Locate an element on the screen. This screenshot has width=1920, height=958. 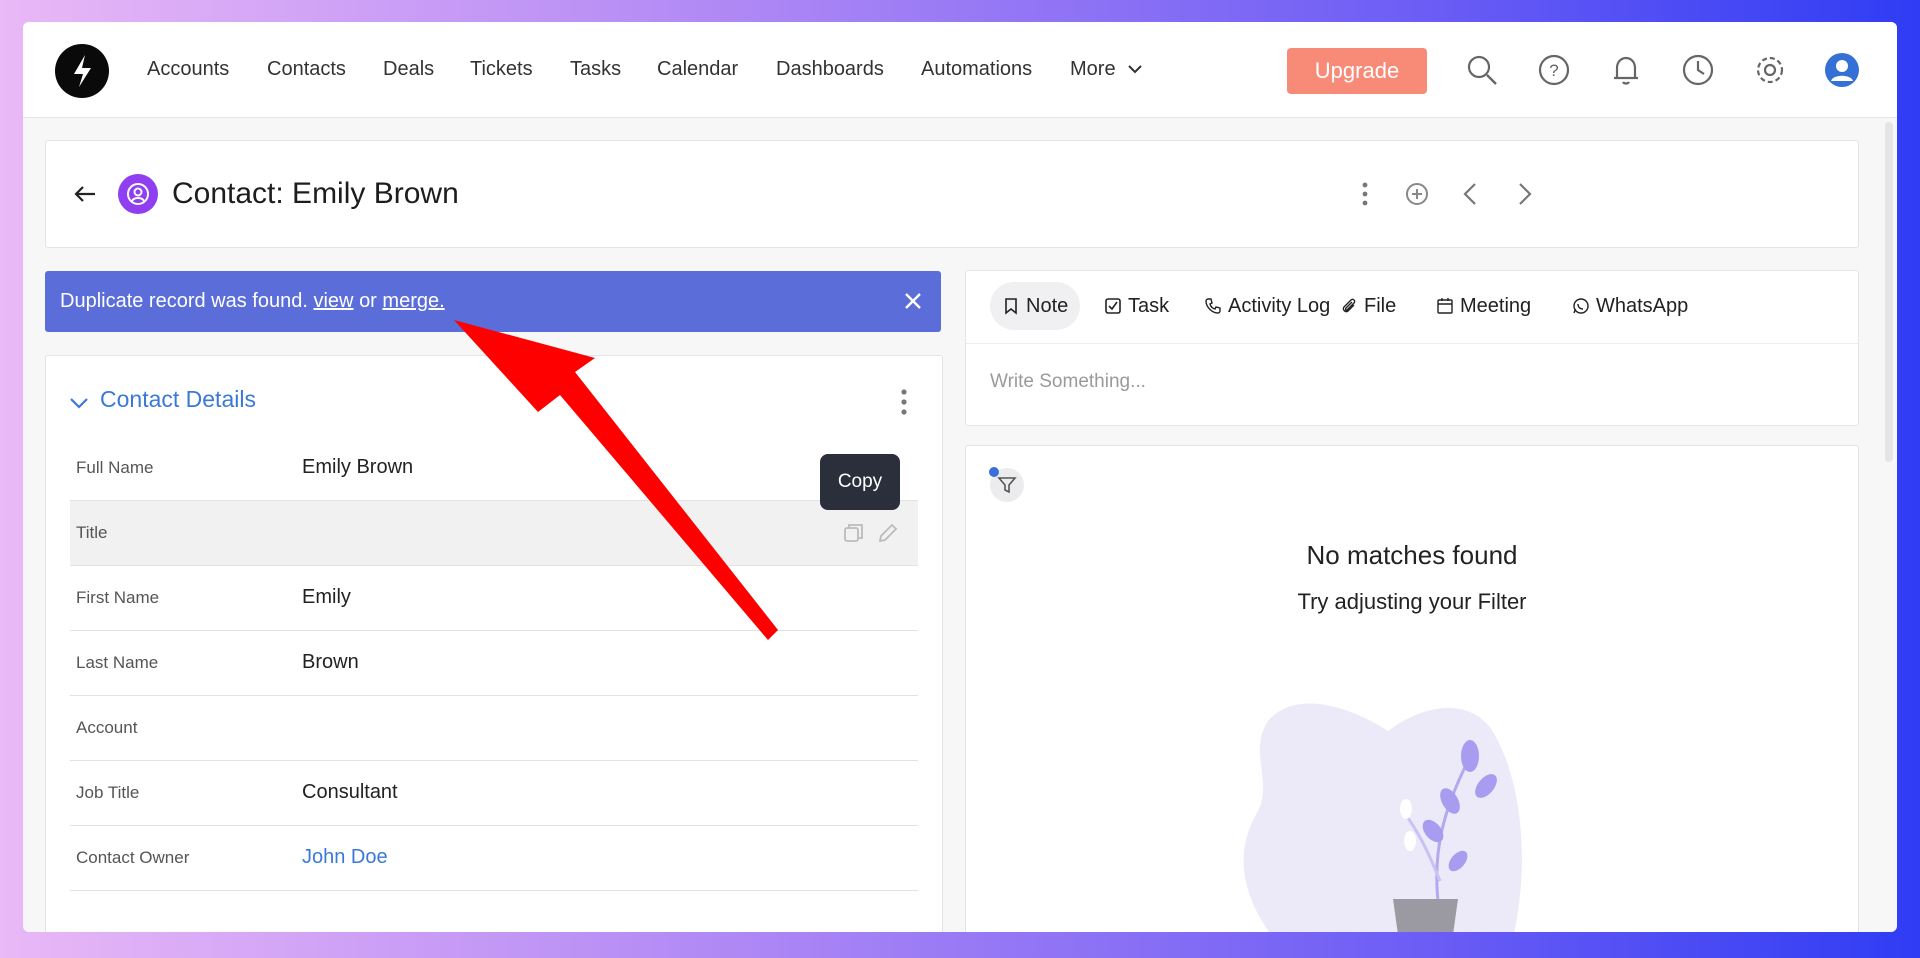
add-circle-icon is located at coordinates (1417, 194).